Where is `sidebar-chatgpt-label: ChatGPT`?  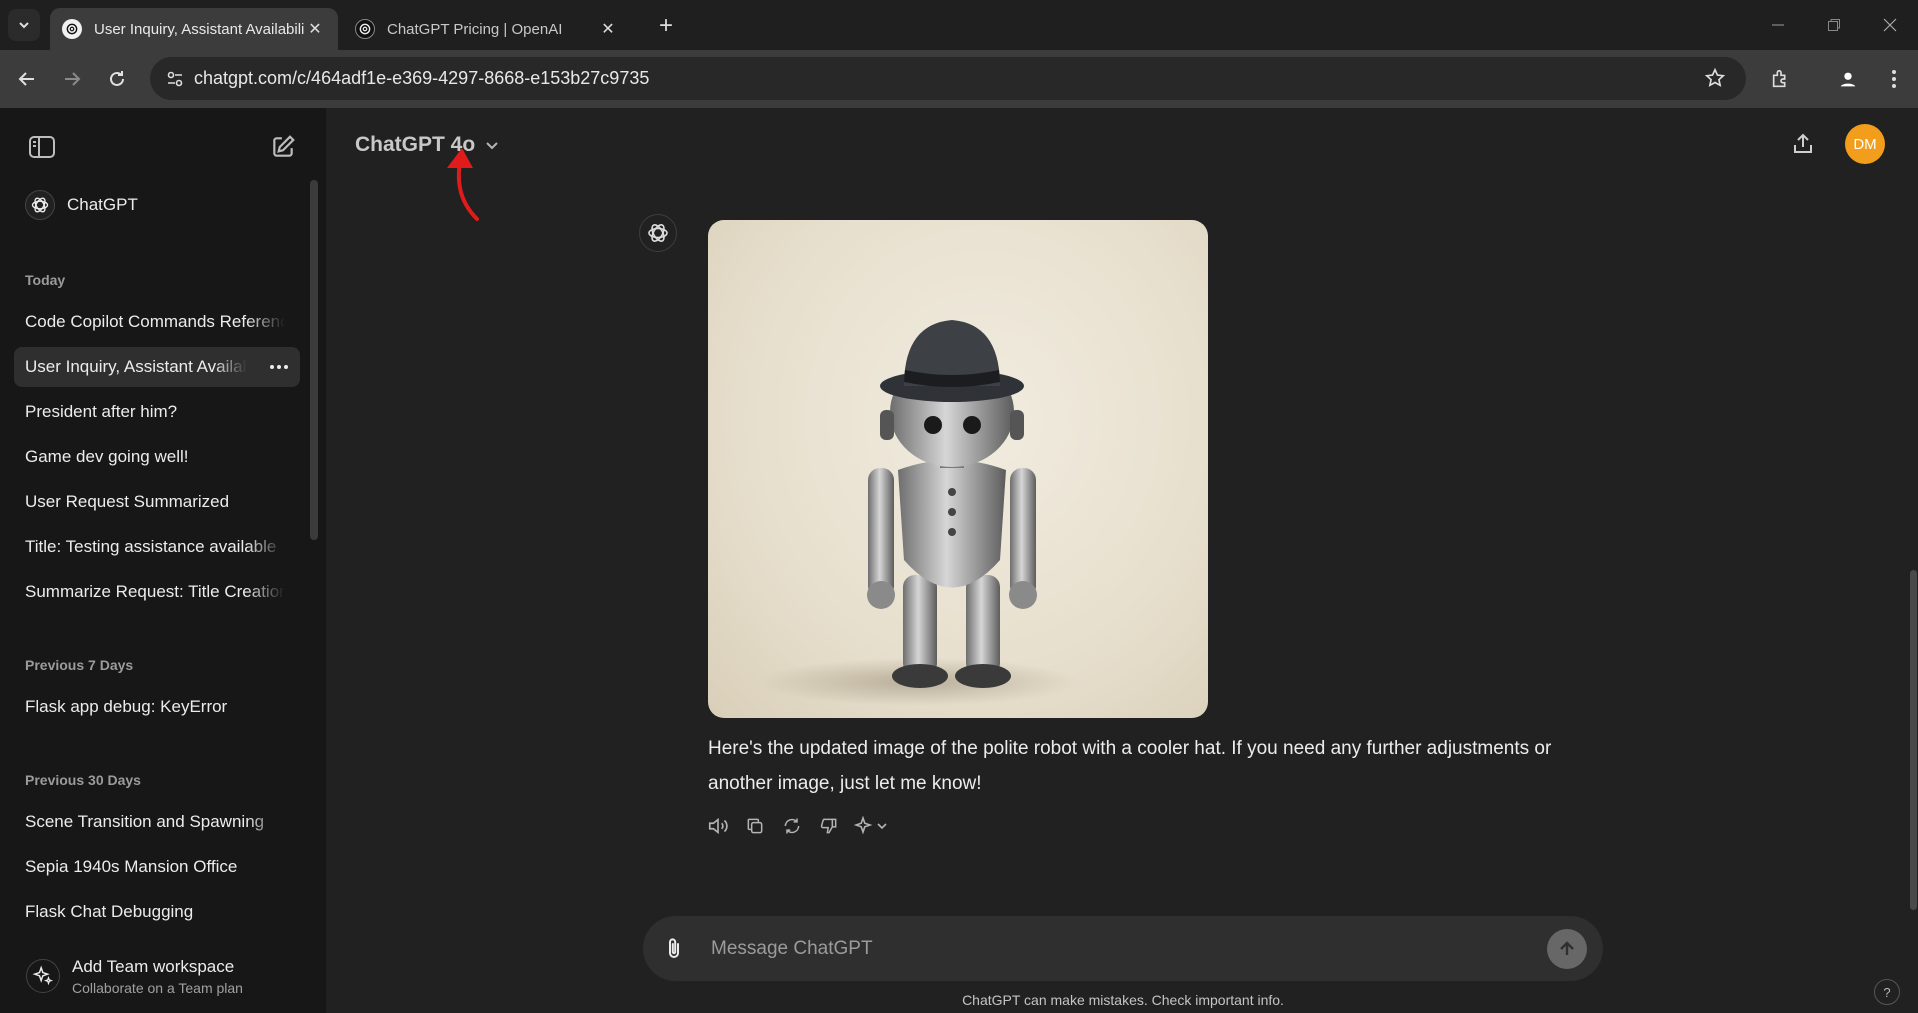 sidebar-chatgpt-label: ChatGPT is located at coordinates (102, 204).